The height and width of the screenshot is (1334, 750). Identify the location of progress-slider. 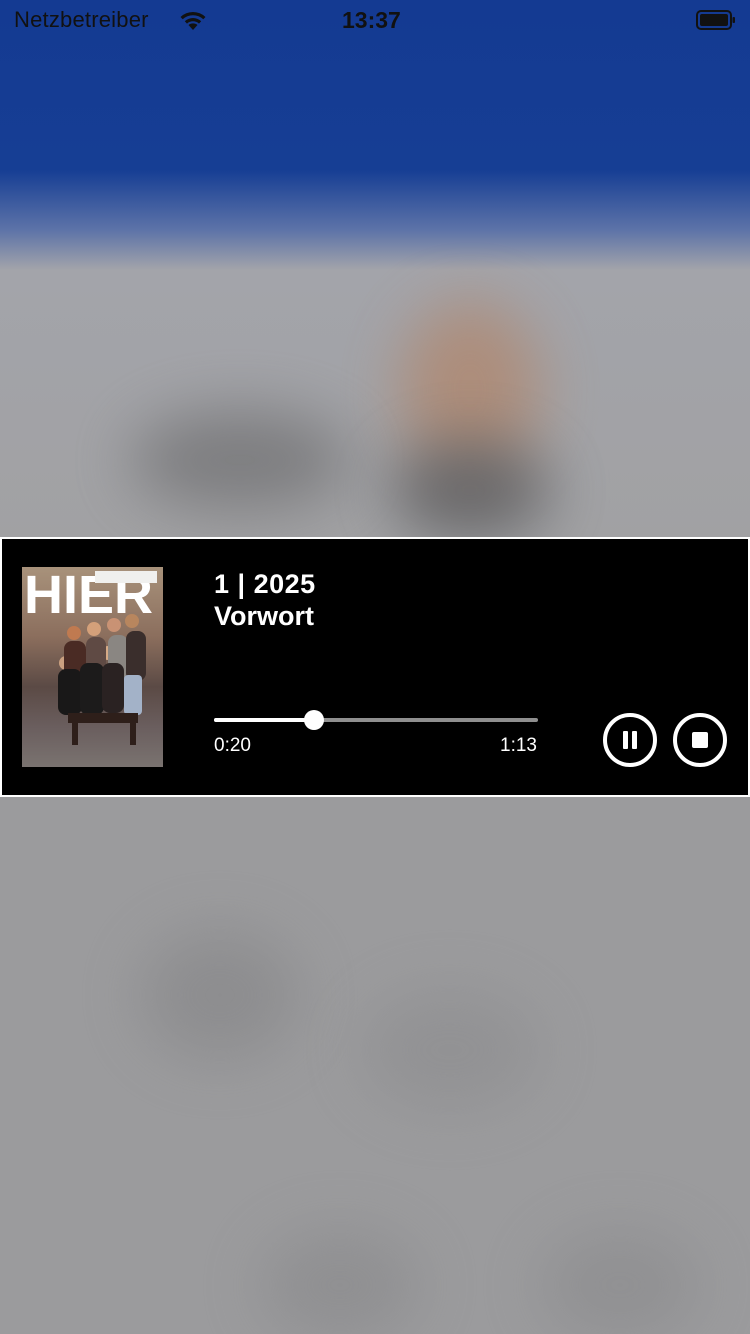
(376, 720).